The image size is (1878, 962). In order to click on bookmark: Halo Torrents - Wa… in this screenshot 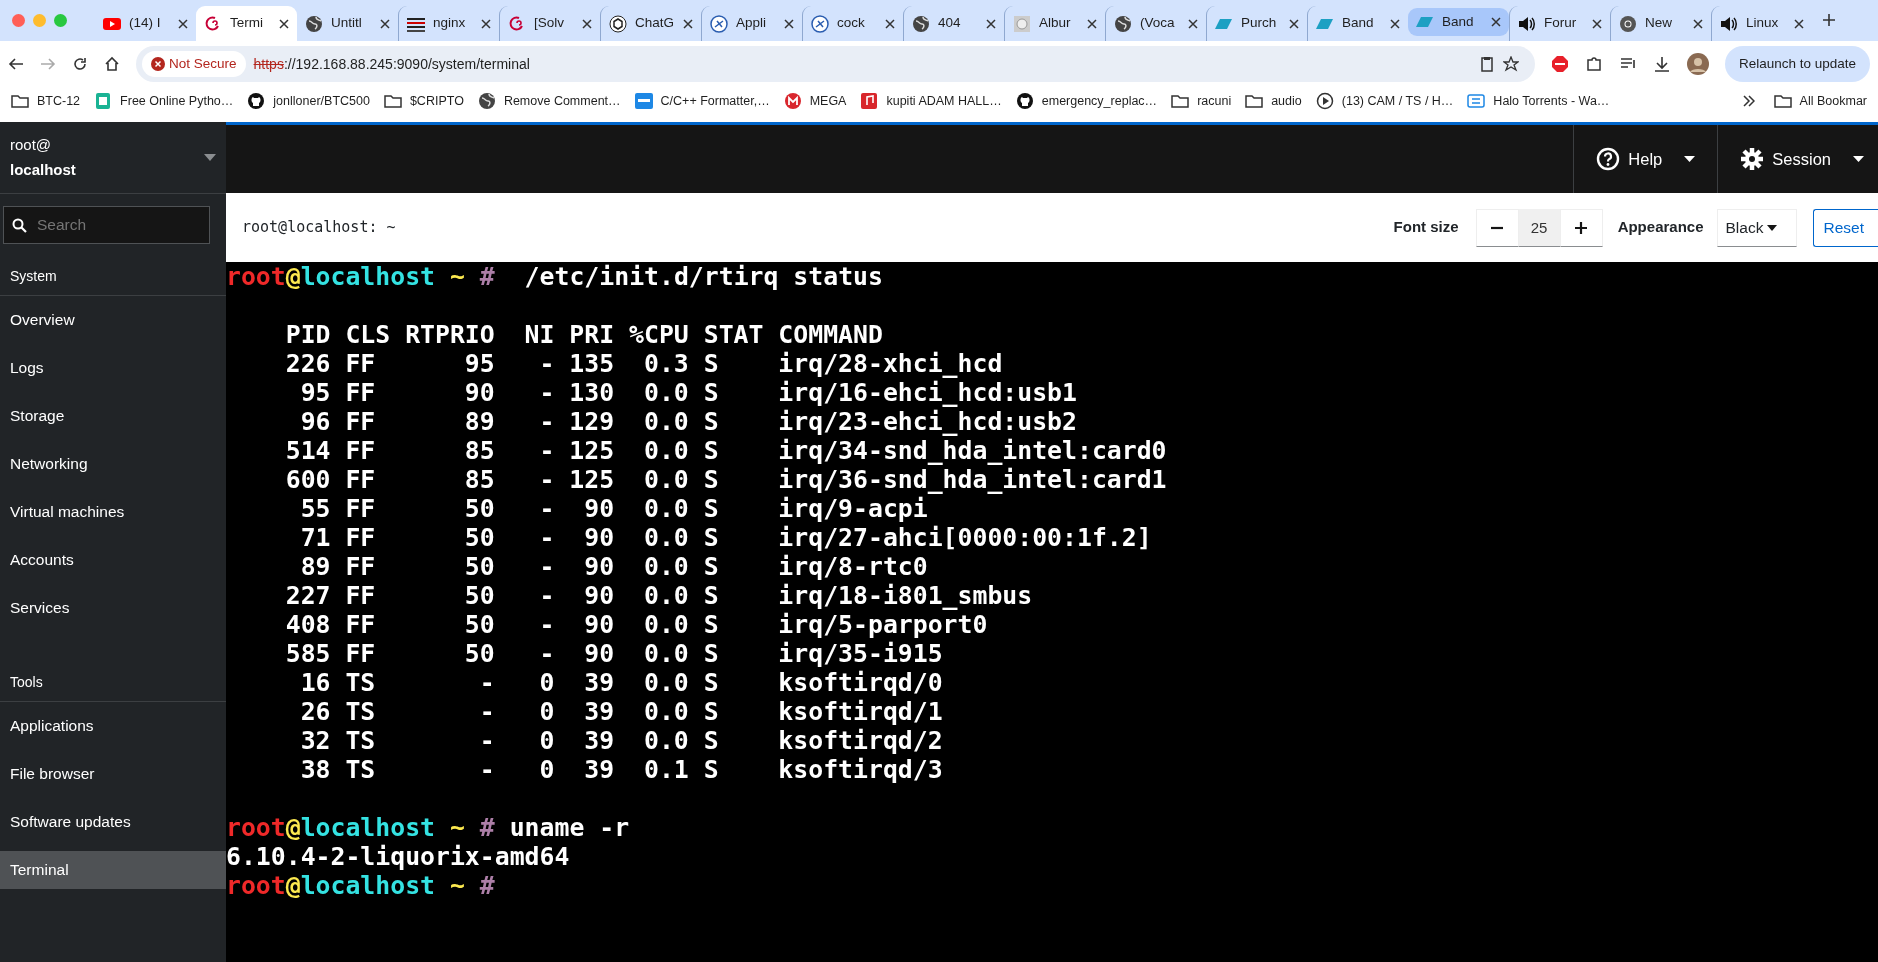, I will do `click(1538, 101)`.